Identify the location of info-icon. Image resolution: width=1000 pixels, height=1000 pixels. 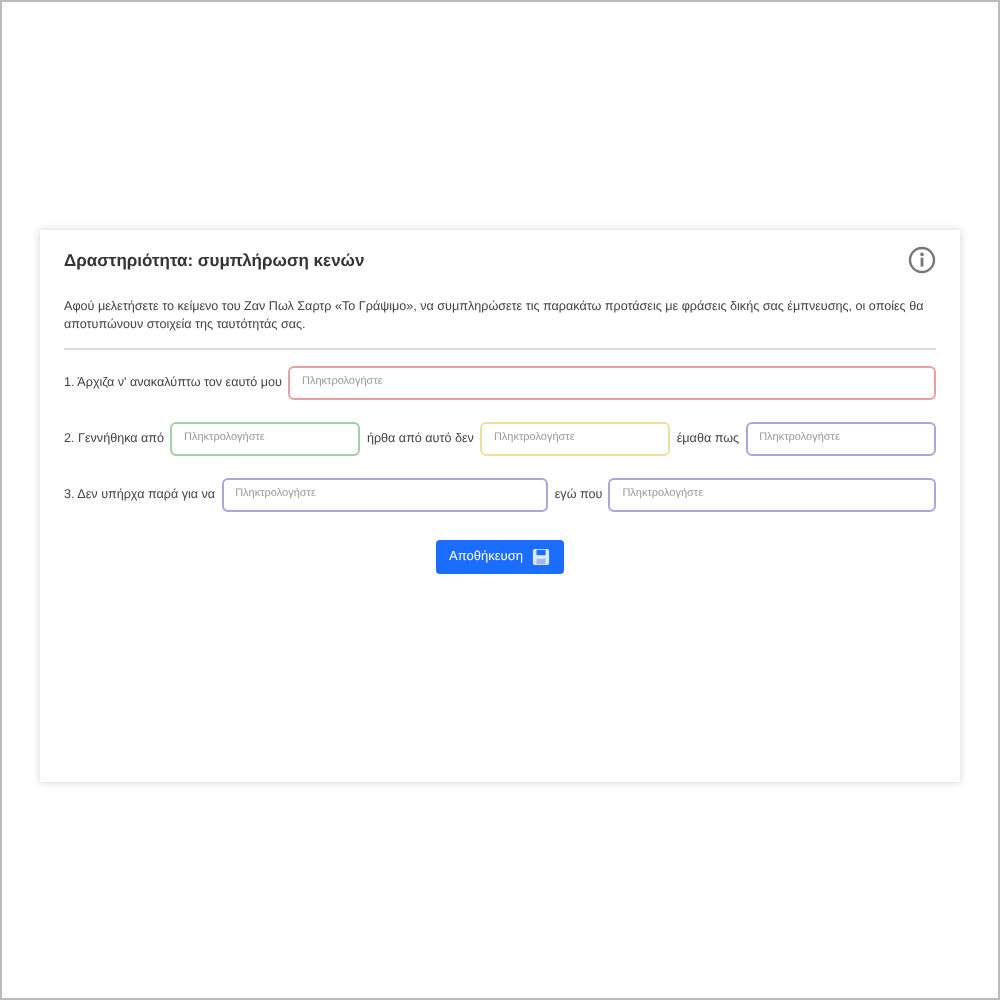
(922, 260).